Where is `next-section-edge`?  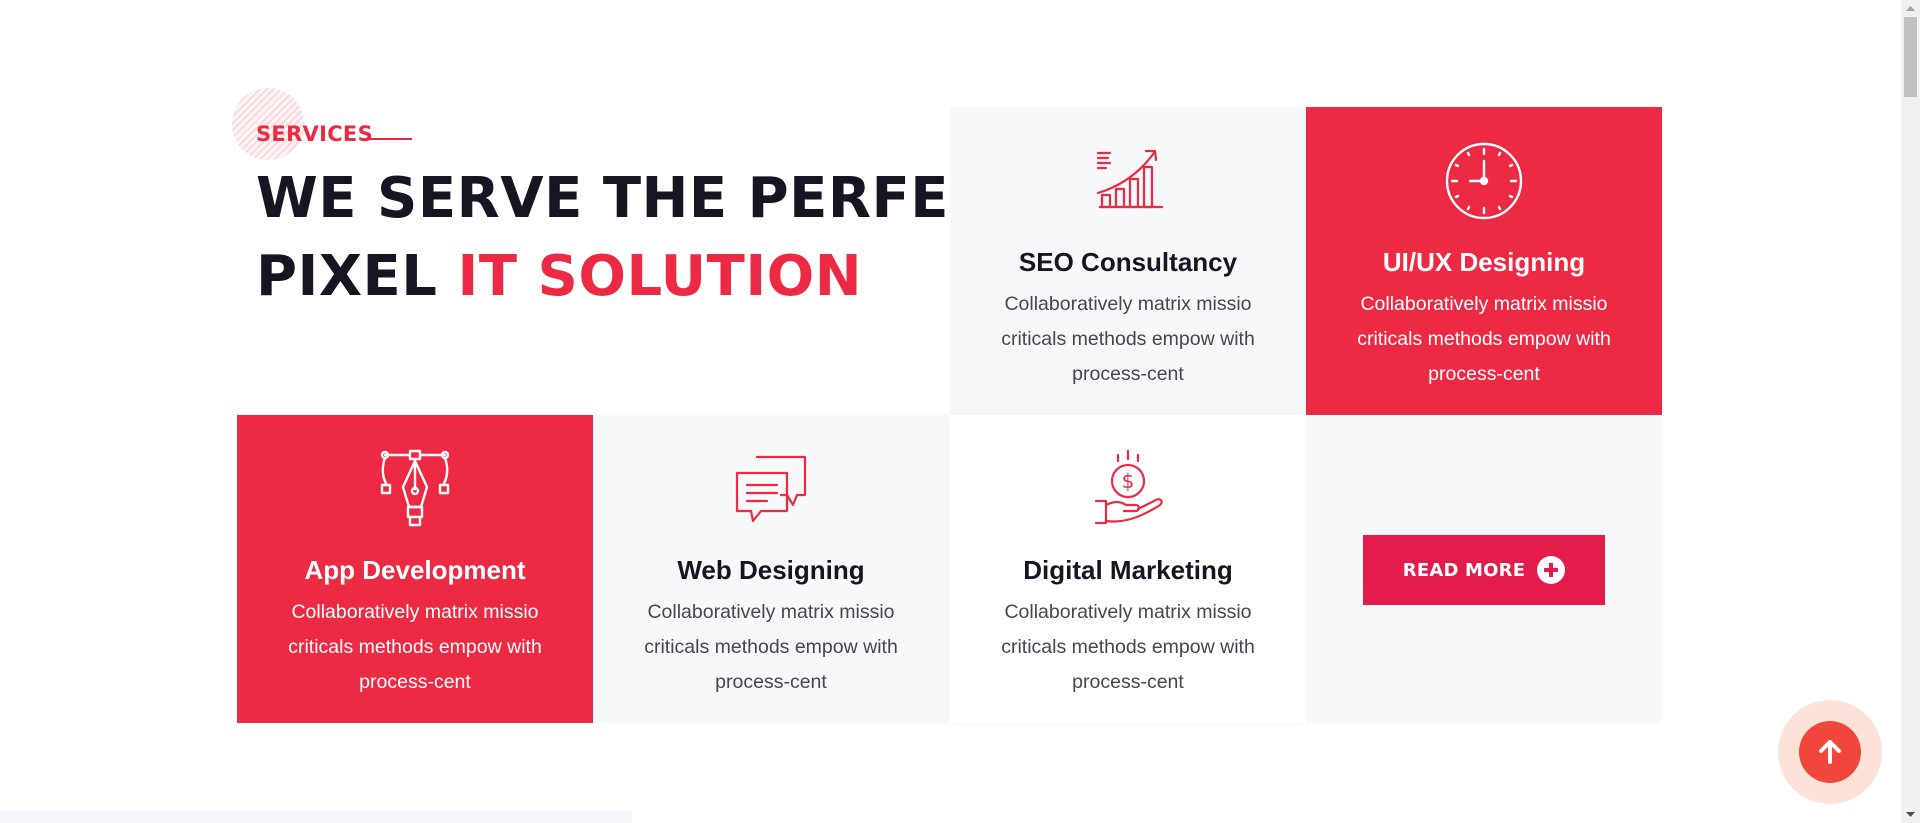
next-section-edge is located at coordinates (316, 817).